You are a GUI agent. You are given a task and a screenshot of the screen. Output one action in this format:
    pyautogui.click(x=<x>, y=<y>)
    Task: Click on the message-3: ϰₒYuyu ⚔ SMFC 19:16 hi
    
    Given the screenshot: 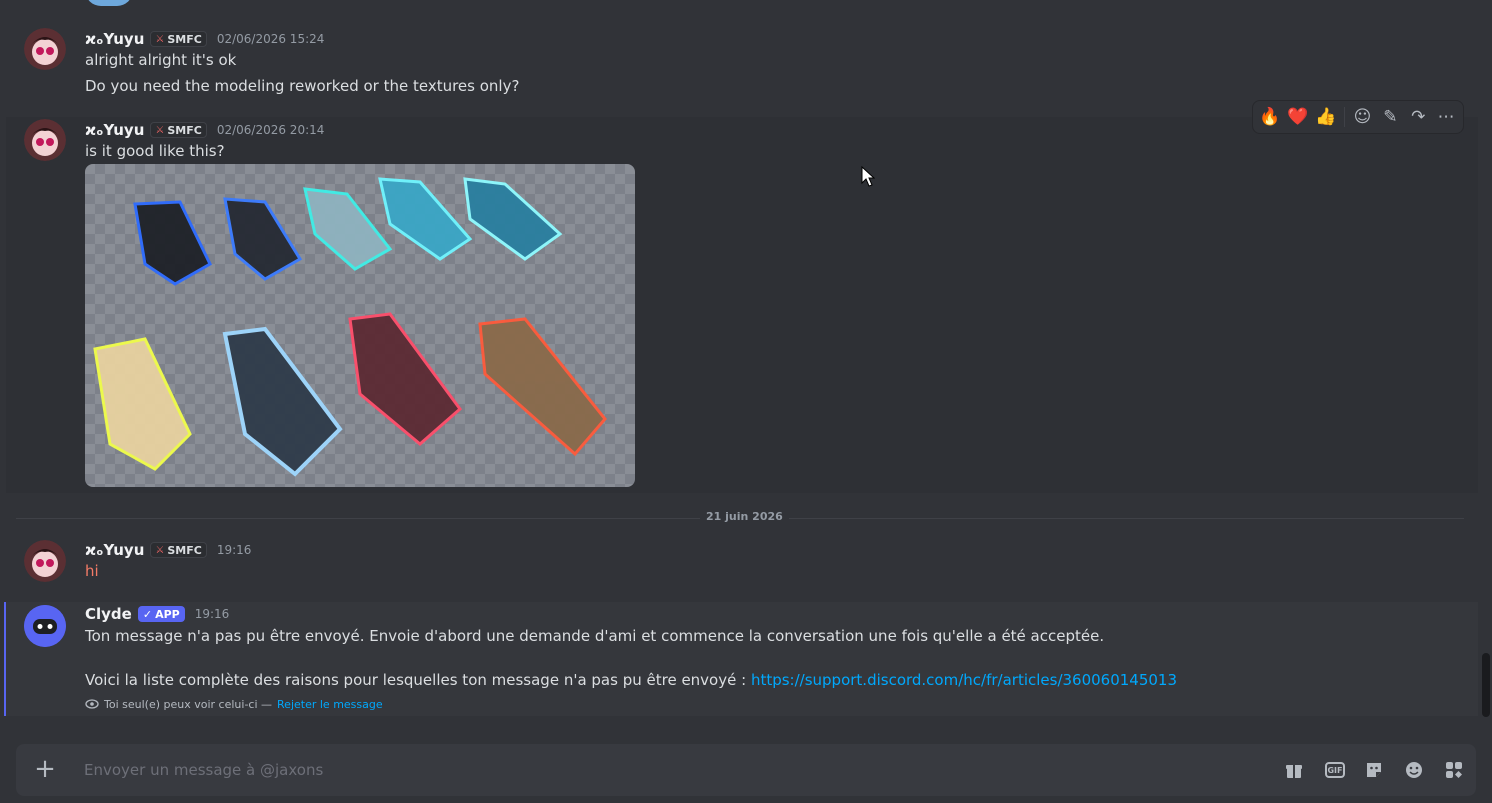 What is the action you would take?
    pyautogui.click(x=740, y=566)
    